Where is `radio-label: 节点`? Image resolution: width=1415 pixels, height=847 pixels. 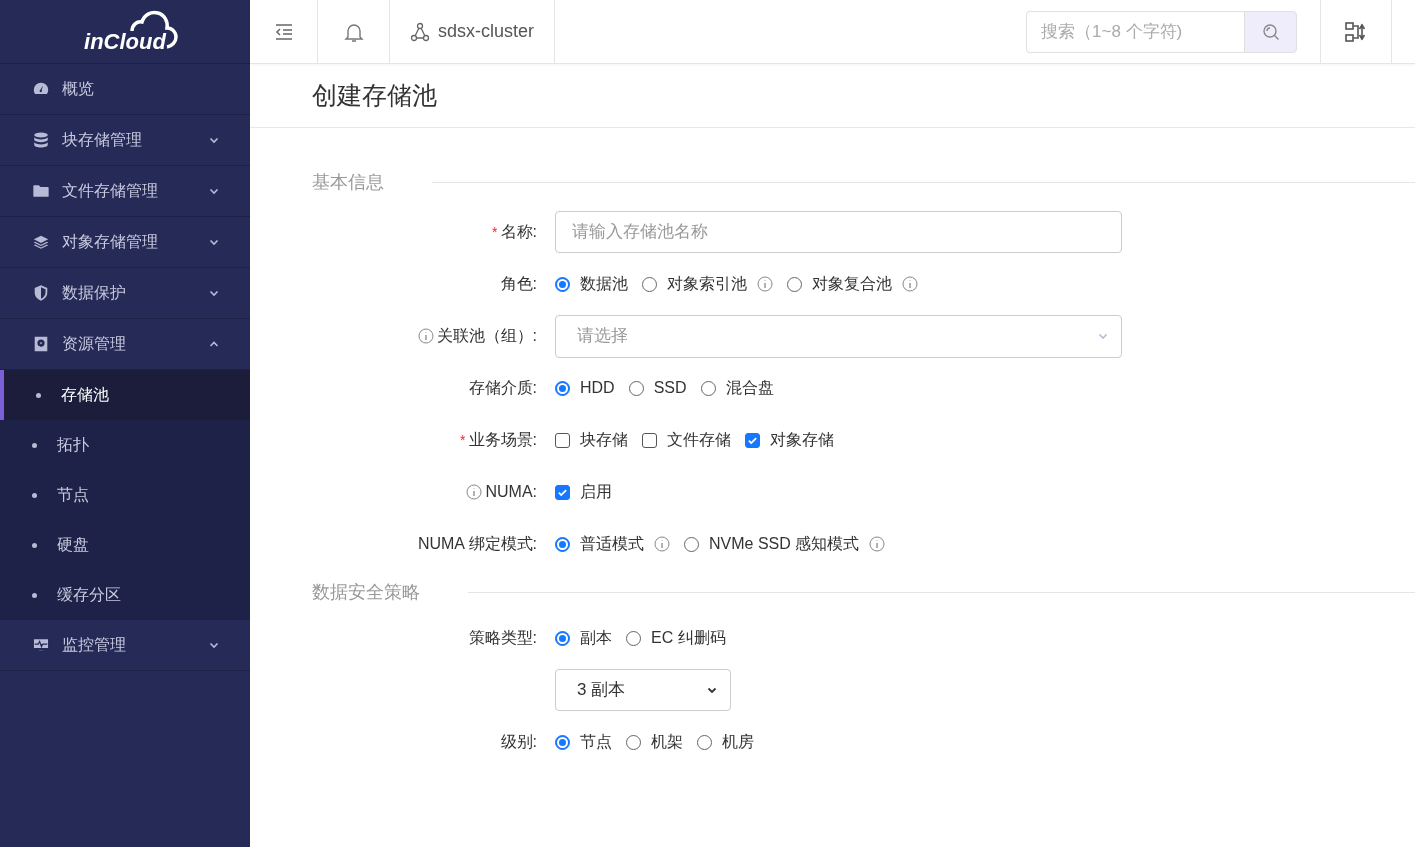
radio-label: 节点 is located at coordinates (596, 742).